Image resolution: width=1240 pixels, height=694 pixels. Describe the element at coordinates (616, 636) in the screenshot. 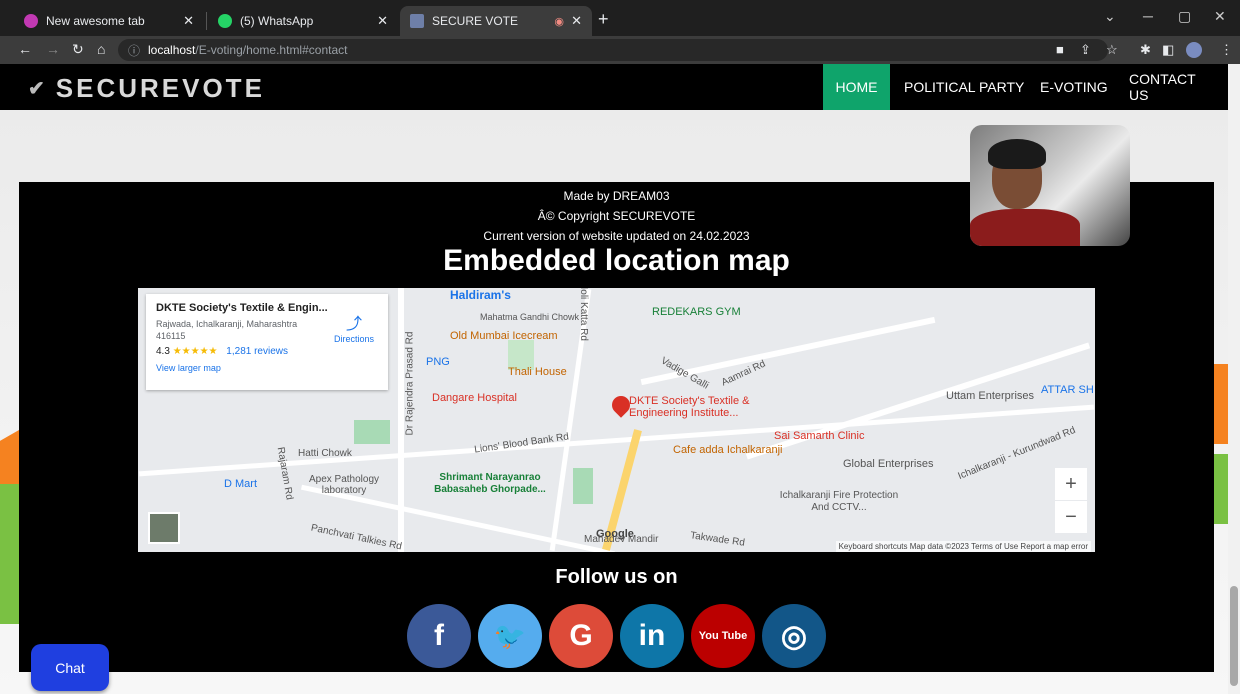

I see `social-links: f 🐦 G in You Tube ◎` at that location.